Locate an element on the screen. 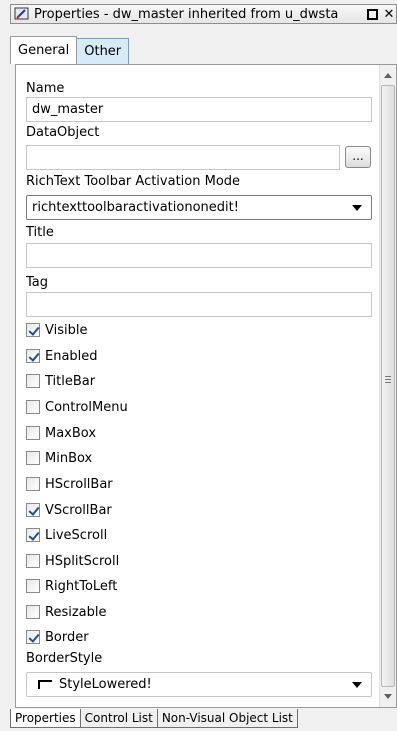  name-value: dw_master is located at coordinates (68, 109).